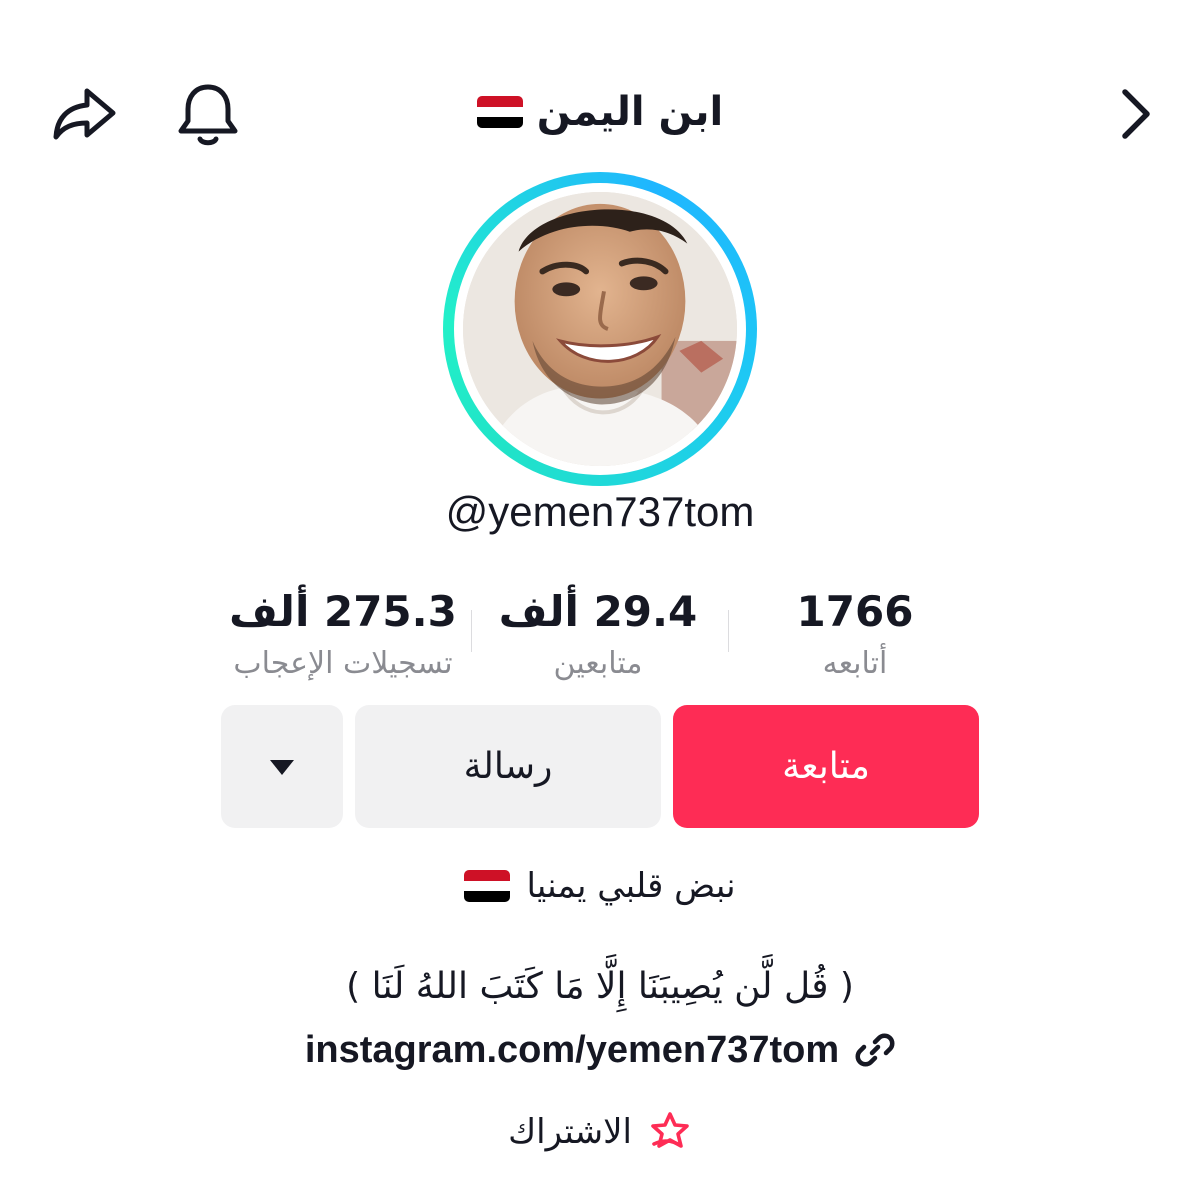  What do you see at coordinates (875, 1050) in the screenshot?
I see `link-icon` at bounding box center [875, 1050].